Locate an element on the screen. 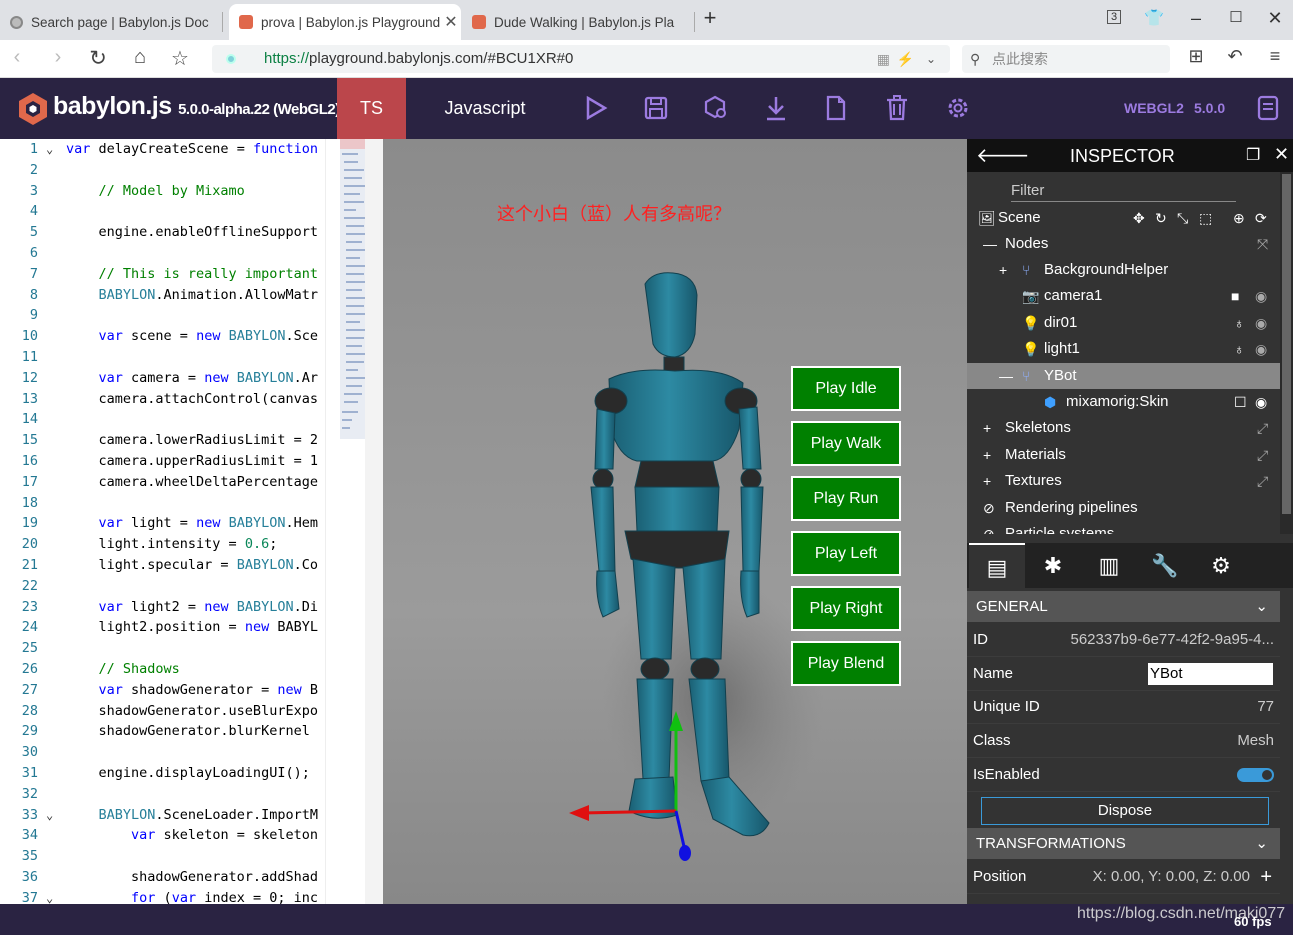  settings-gear-icon is located at coordinates (958, 108).